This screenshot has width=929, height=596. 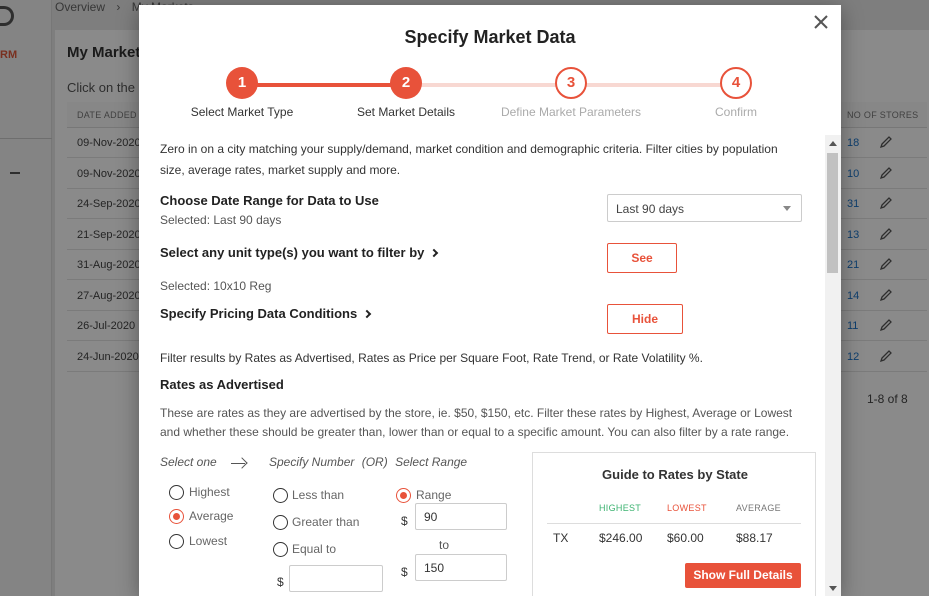 I want to click on guide-lowest-value: $60.00, so click(x=685, y=538).